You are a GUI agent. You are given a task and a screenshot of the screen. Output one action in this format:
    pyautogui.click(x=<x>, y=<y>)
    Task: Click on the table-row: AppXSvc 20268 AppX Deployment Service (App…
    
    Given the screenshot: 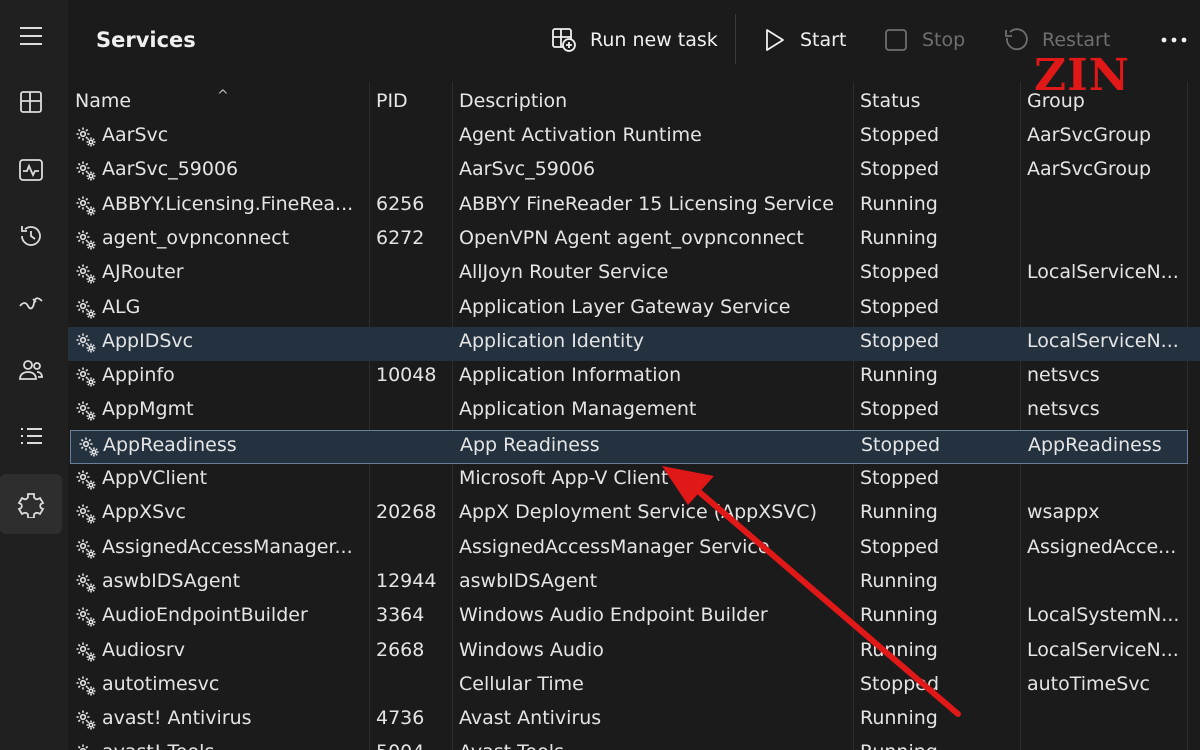 What is the action you would take?
    pyautogui.click(x=634, y=515)
    